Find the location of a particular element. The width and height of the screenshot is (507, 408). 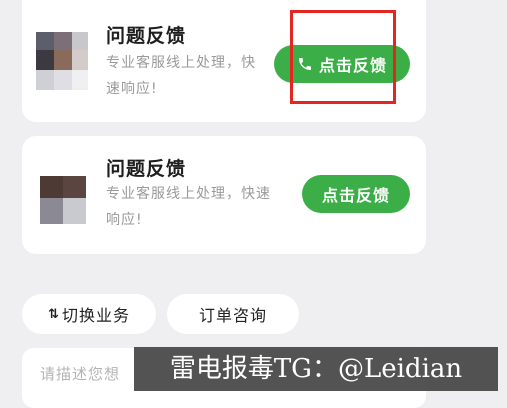

switch-business-label: 切换业务 is located at coordinates (95, 315).